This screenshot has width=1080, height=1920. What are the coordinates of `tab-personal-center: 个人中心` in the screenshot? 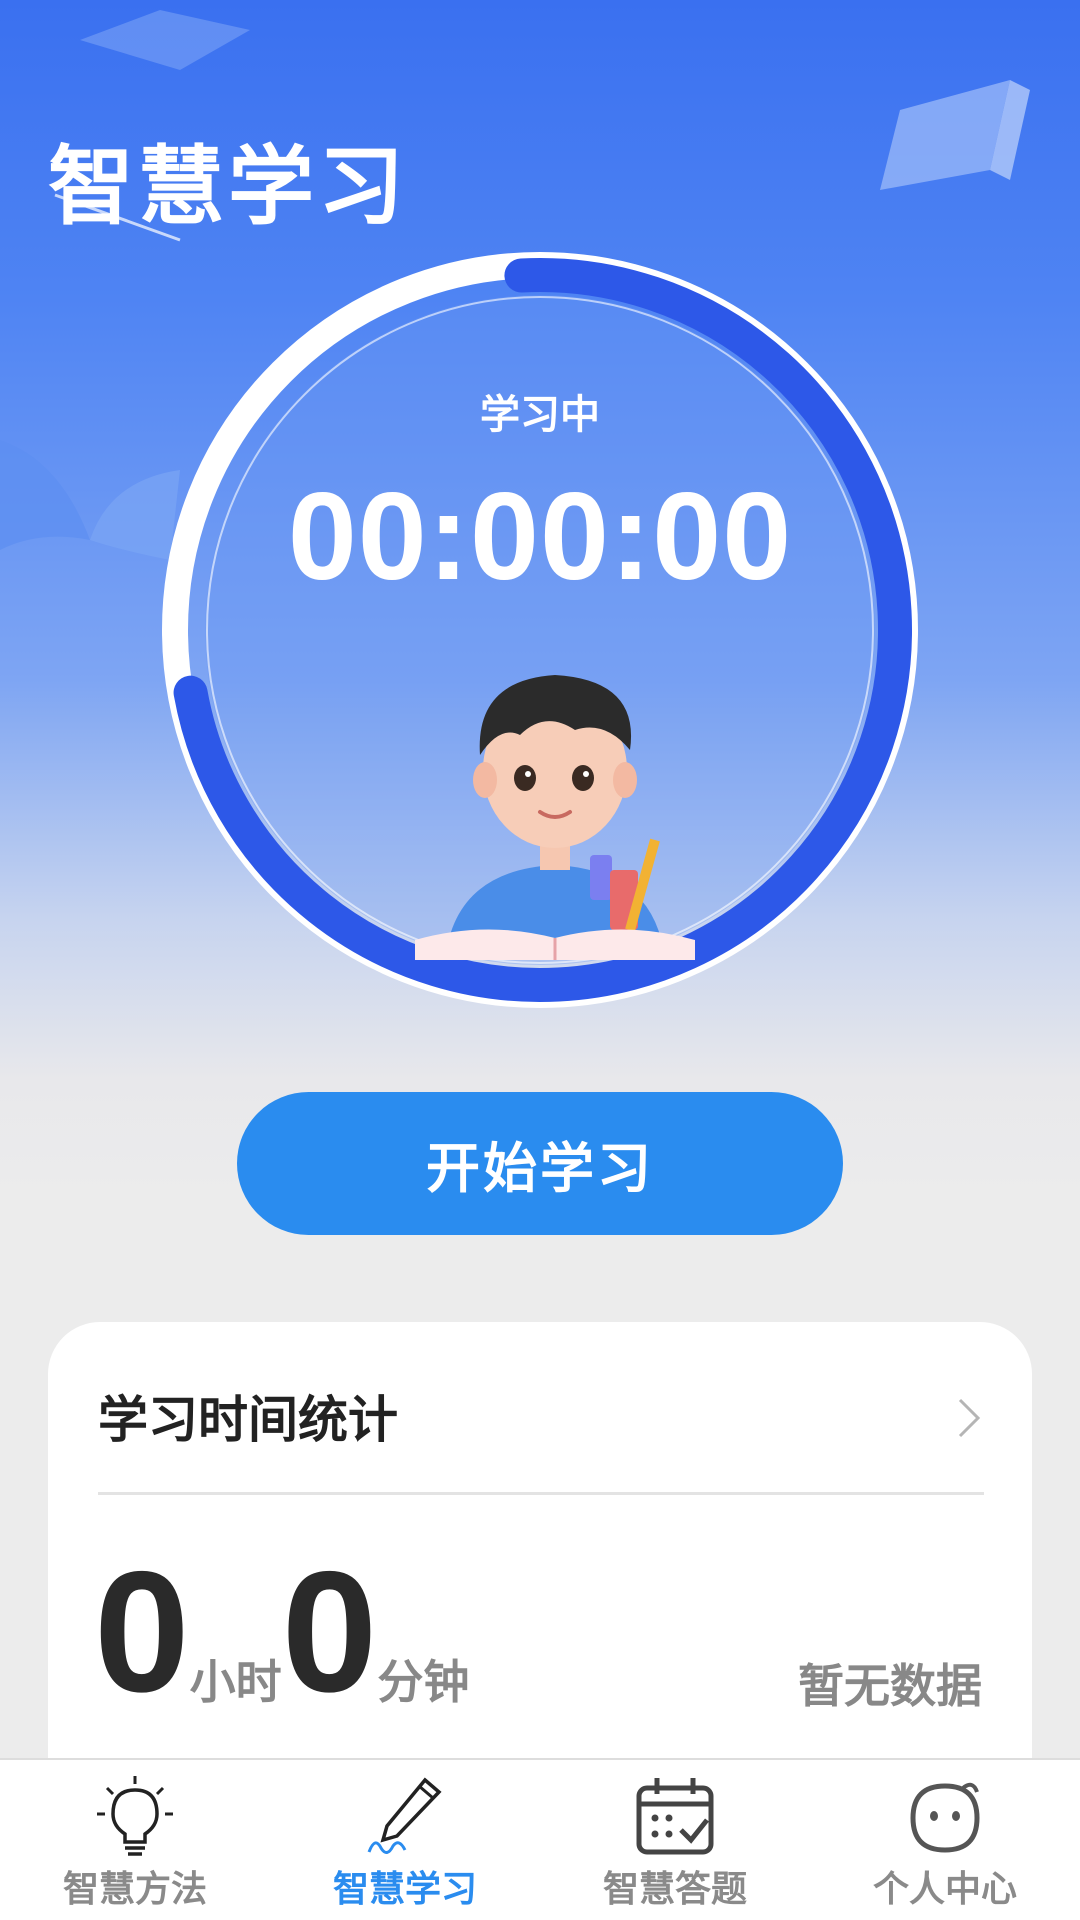 It's located at (945, 1840).